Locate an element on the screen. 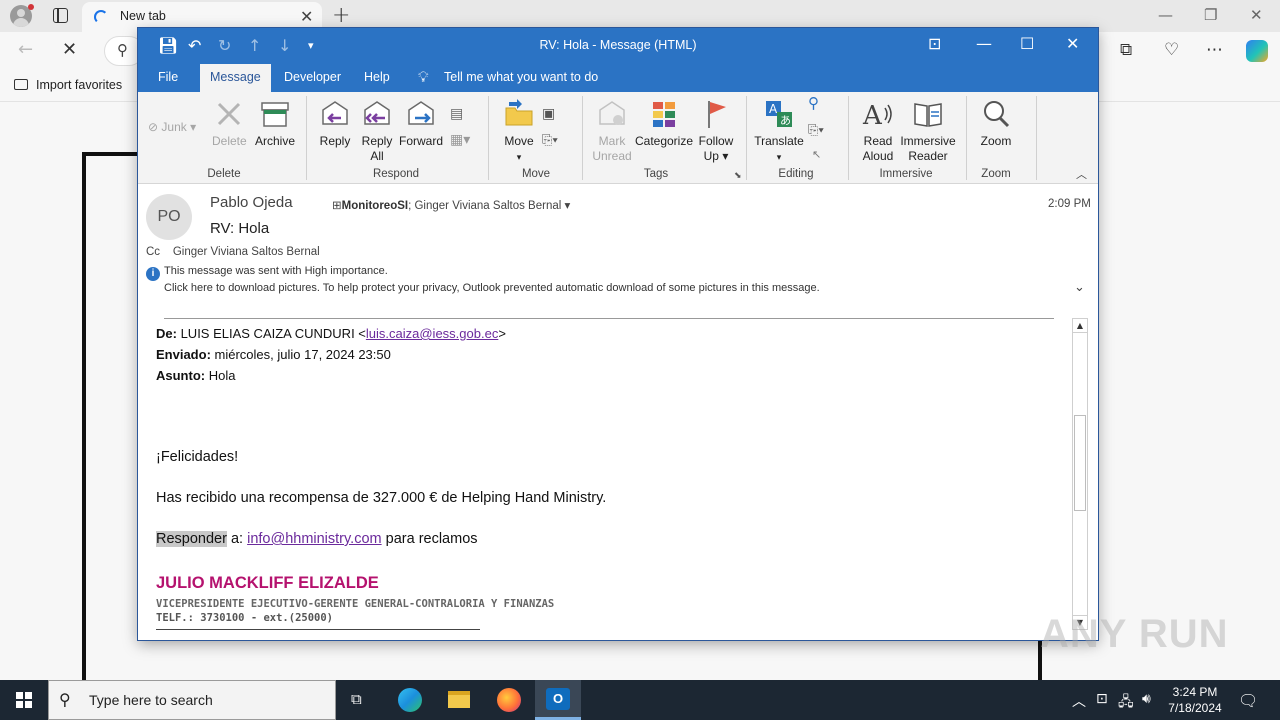 The image size is (1280, 720). rules-icon: ⎘▾ is located at coordinates (550, 139).